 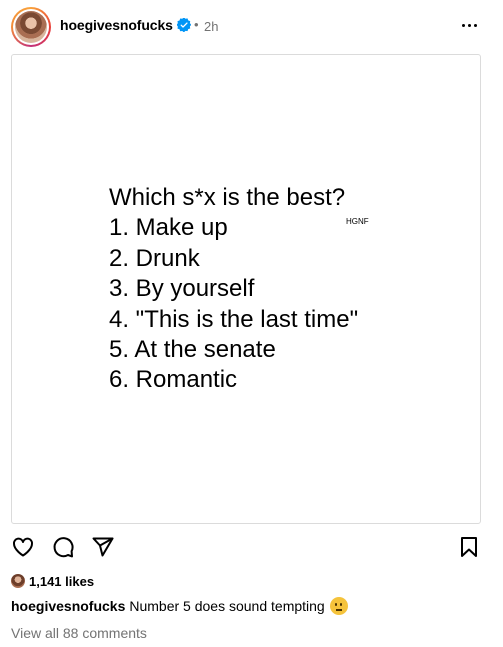 I want to click on post-line-1: 1. Make up, so click(x=168, y=228).